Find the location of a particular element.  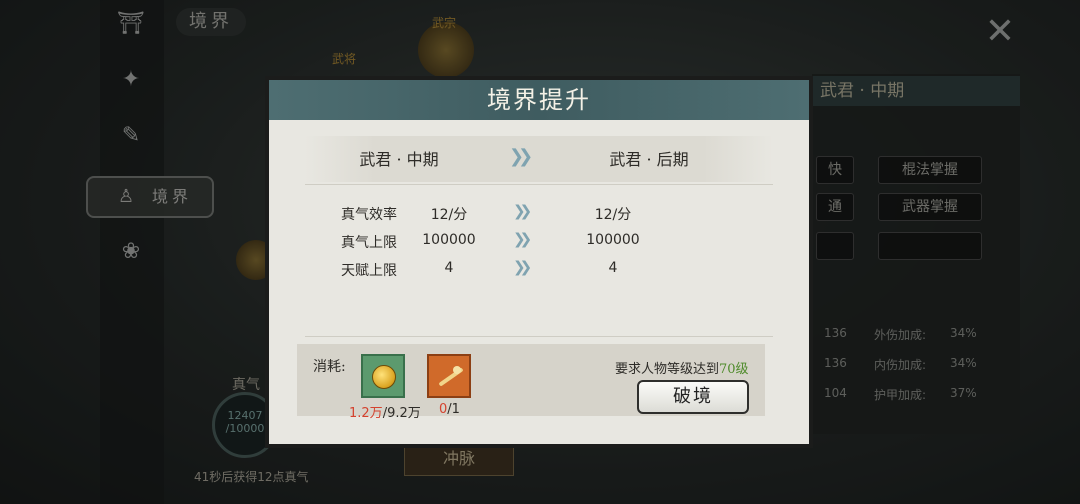

stat-next: 12/分 is located at coordinates (613, 215).